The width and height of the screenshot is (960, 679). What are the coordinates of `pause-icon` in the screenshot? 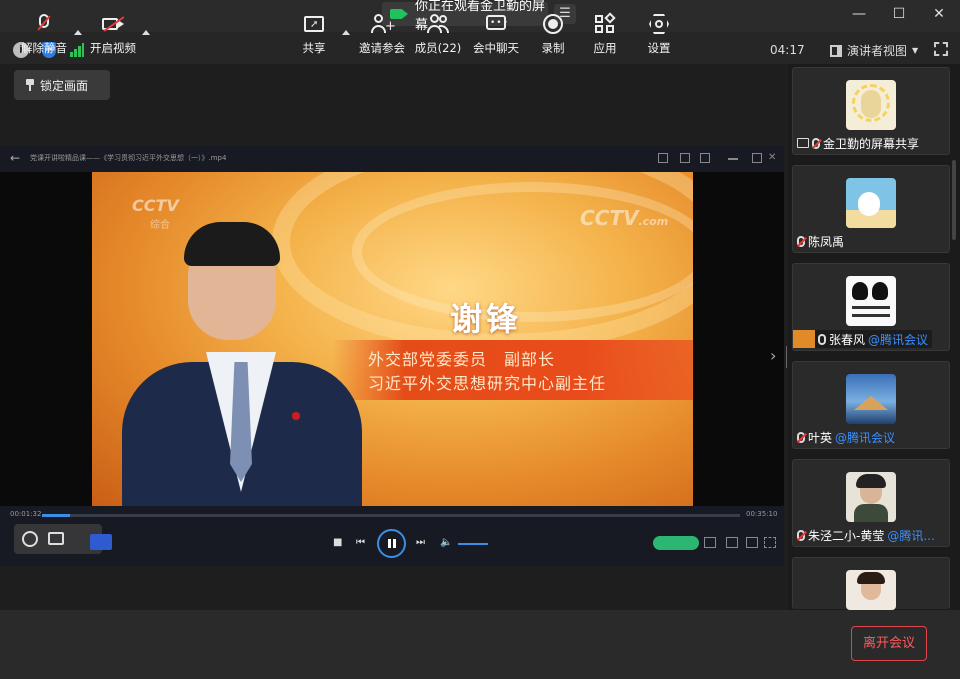 It's located at (391, 543).